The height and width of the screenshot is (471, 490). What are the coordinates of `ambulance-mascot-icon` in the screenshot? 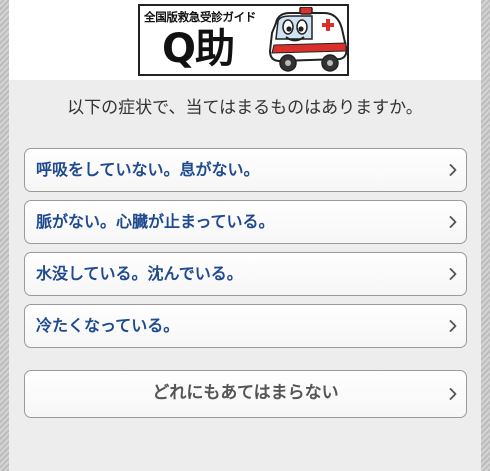 It's located at (306, 40).